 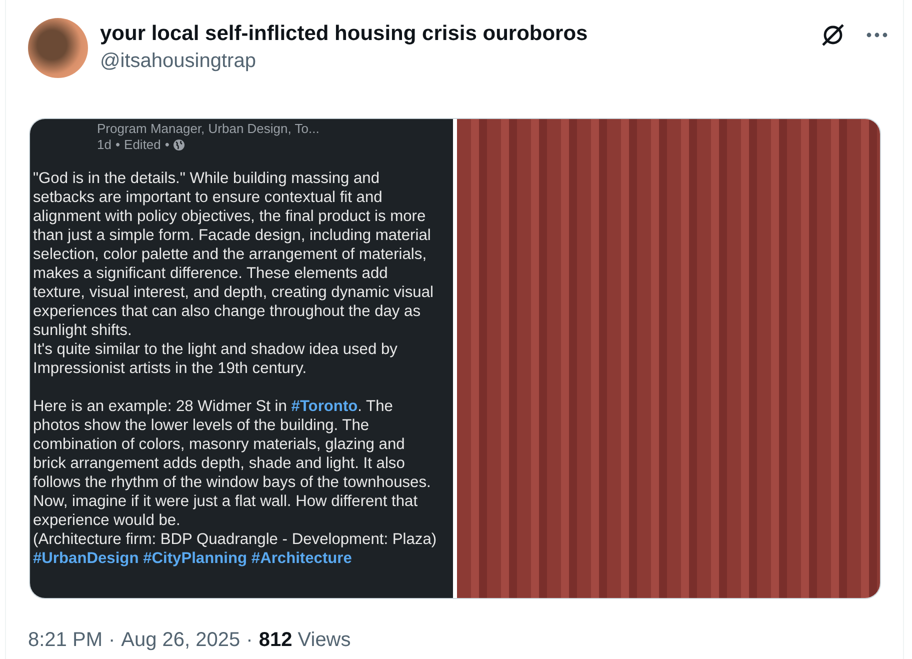 I want to click on display-name: your local self-inflicted housing crisis ouroboros, so click(x=460, y=34).